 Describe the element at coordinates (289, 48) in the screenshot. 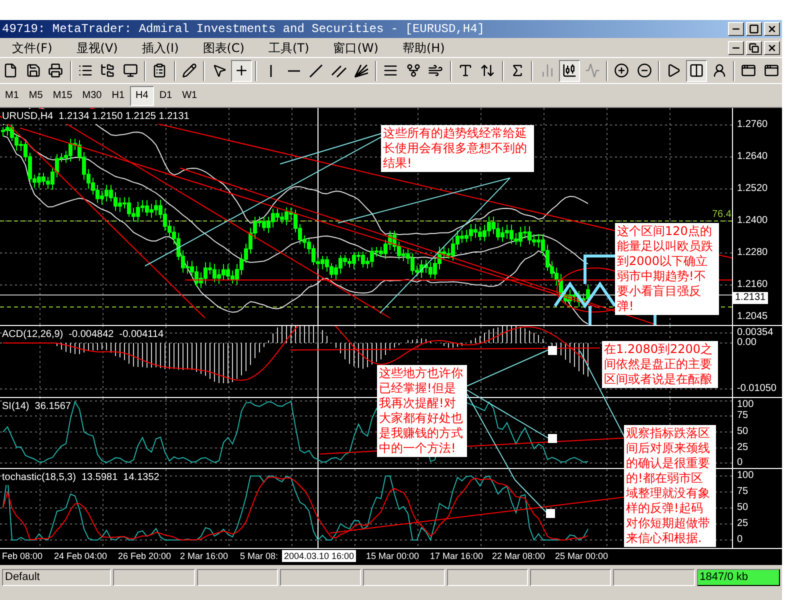

I see `menu-item: 工具(T)` at that location.